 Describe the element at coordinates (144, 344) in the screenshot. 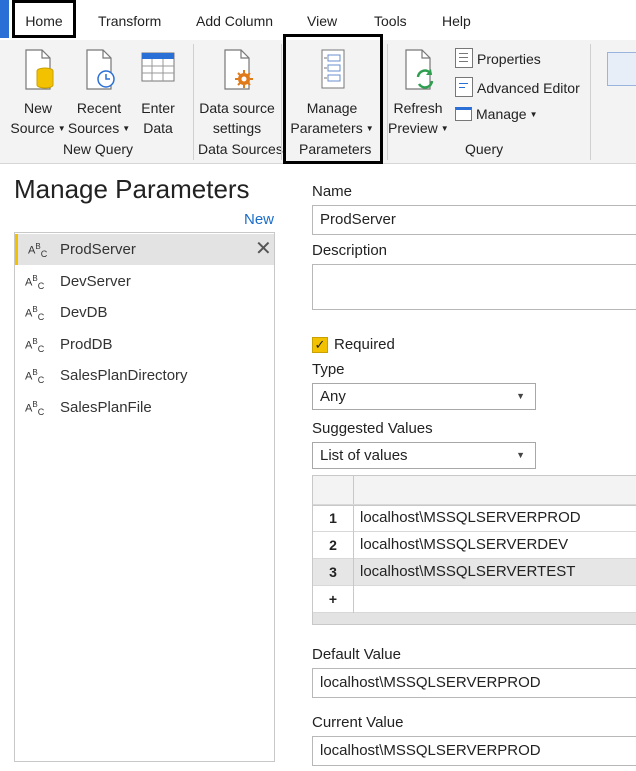

I see `list-item: ABC ProdDB` at that location.